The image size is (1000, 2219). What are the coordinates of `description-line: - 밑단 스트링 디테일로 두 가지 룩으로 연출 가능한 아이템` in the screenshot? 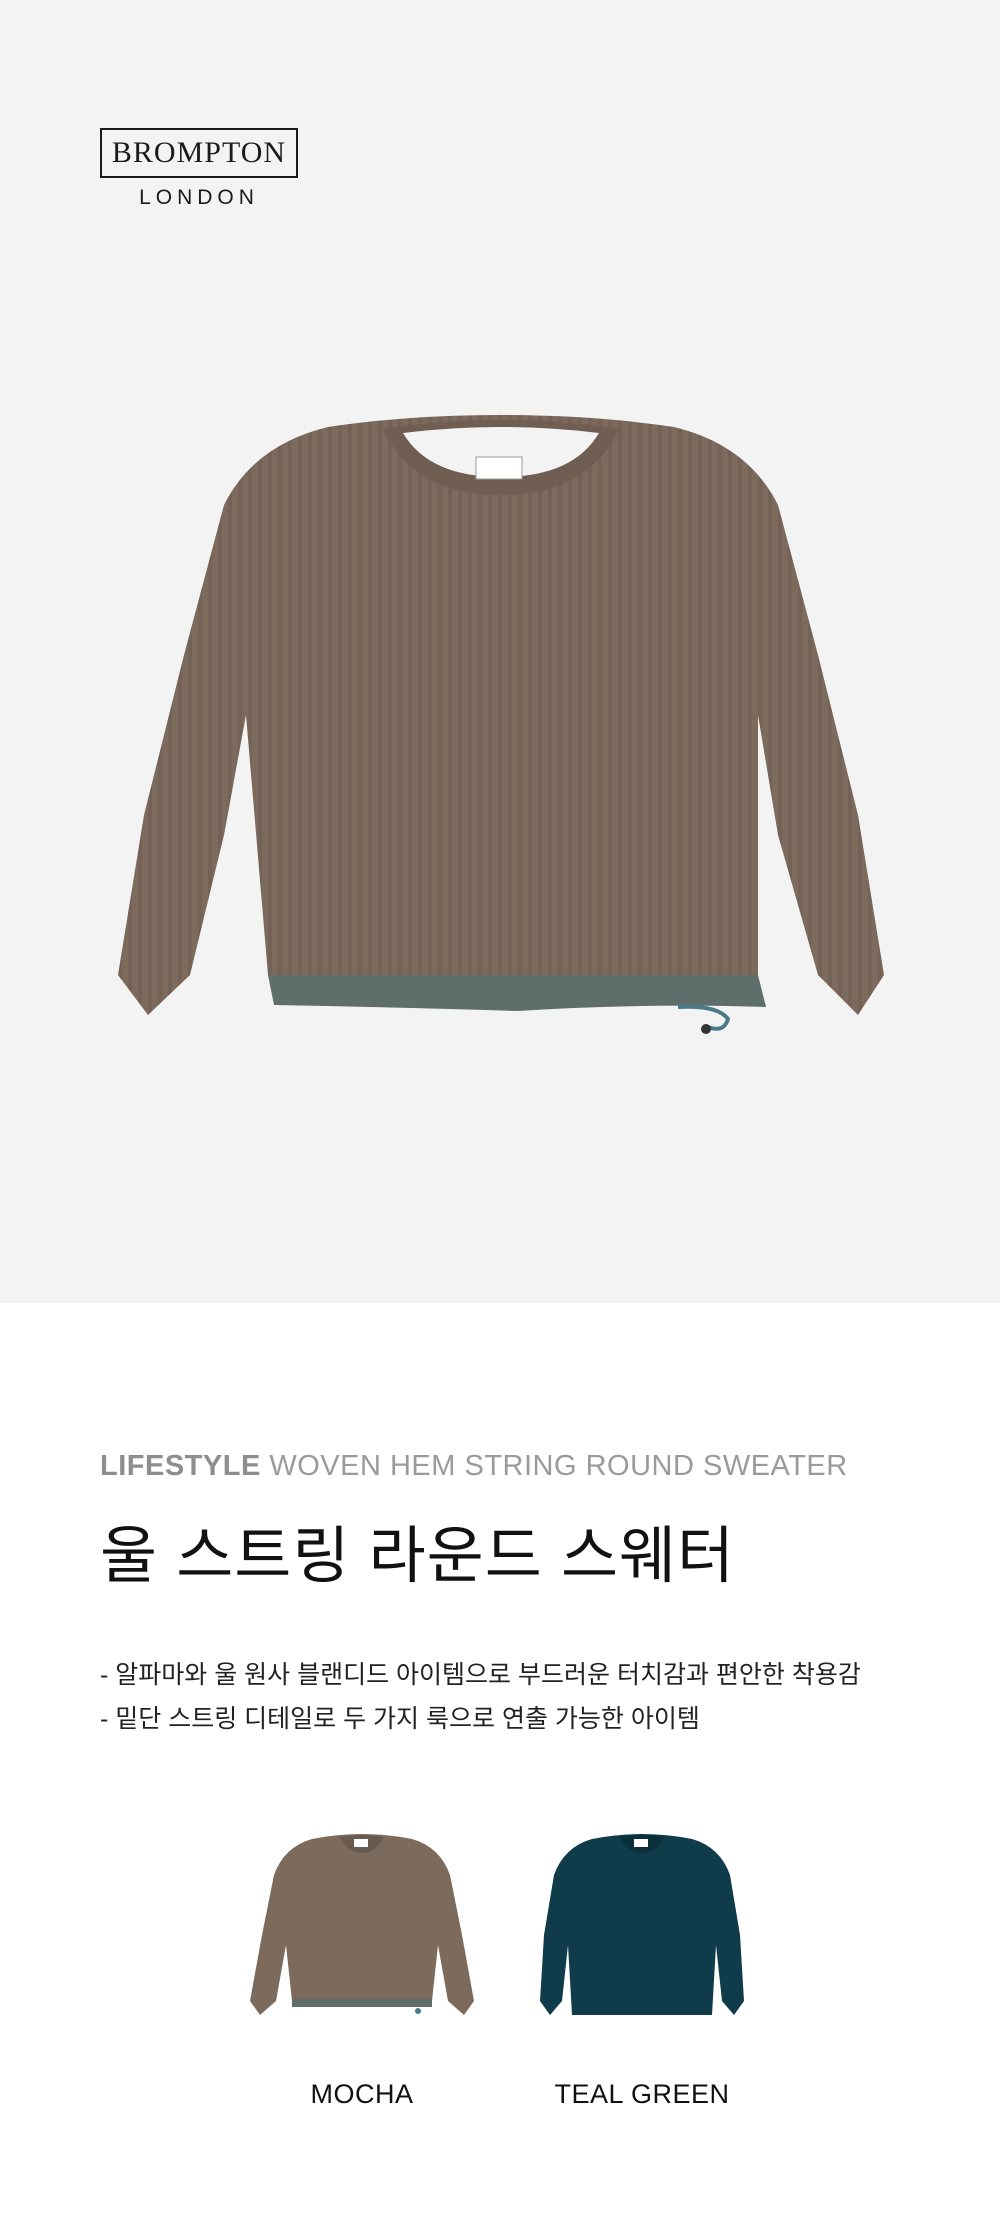 It's located at (400, 1719).